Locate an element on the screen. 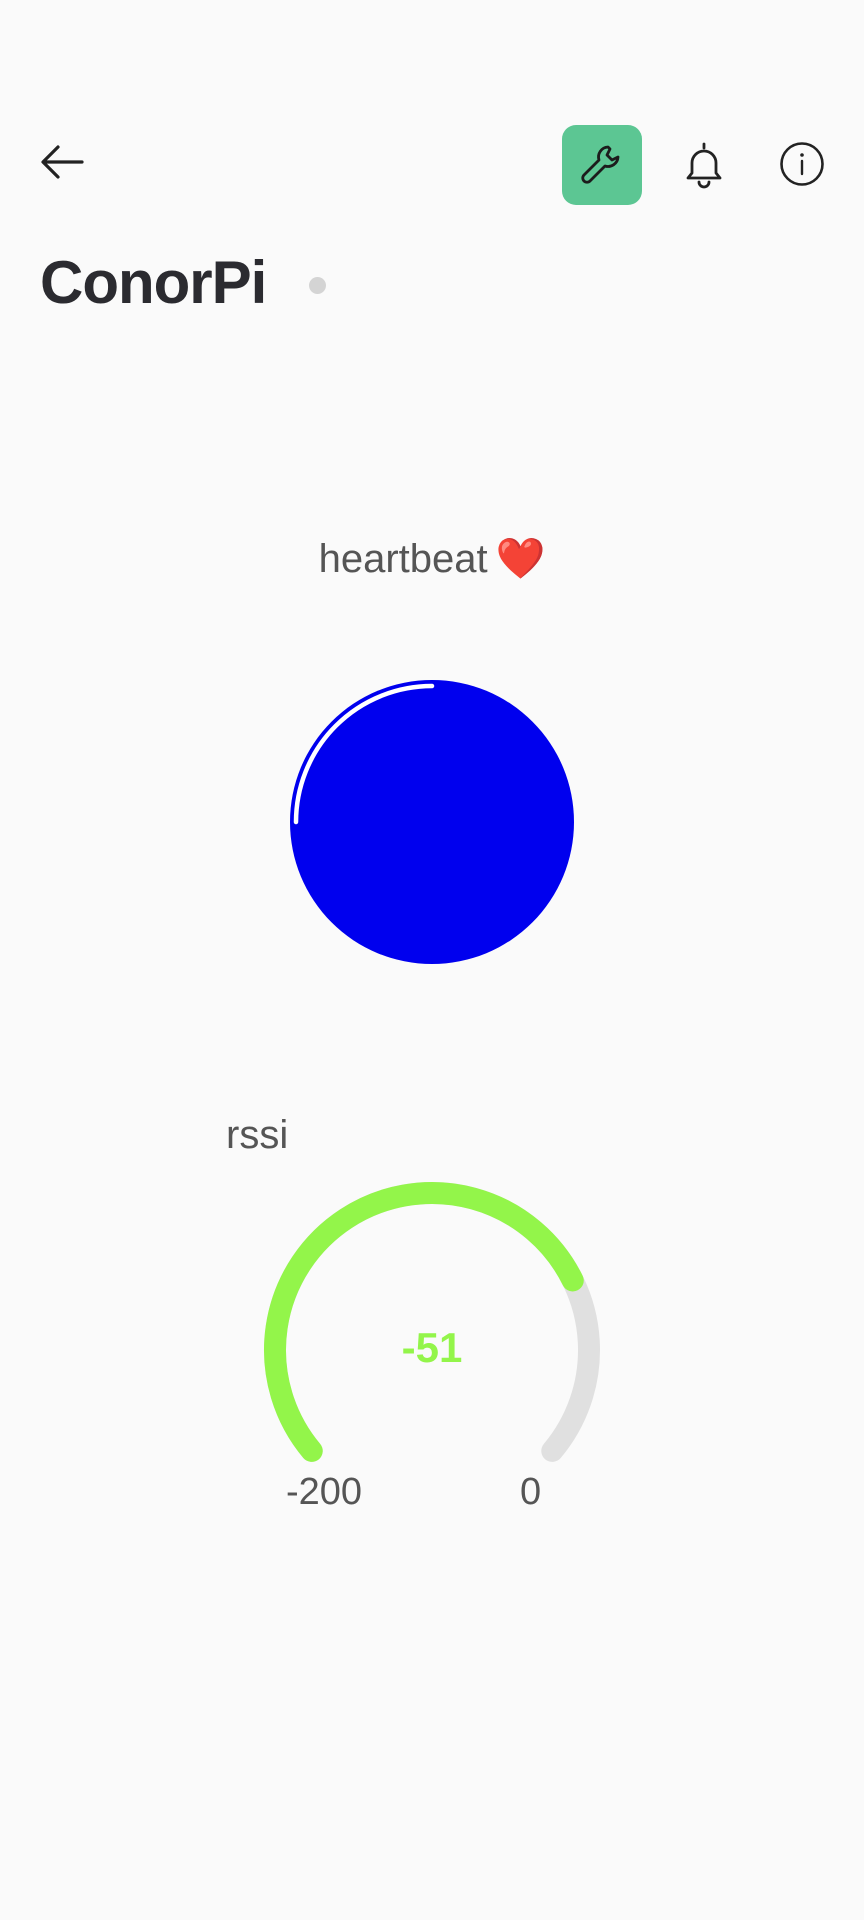  settings-button is located at coordinates (602, 165).